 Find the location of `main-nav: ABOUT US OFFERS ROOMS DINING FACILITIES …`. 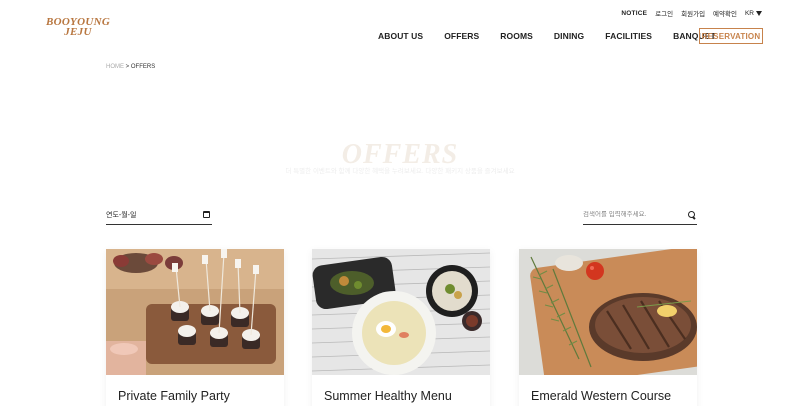

main-nav: ABOUT US OFFERS ROOMS DINING FACILITIES … is located at coordinates (547, 36).